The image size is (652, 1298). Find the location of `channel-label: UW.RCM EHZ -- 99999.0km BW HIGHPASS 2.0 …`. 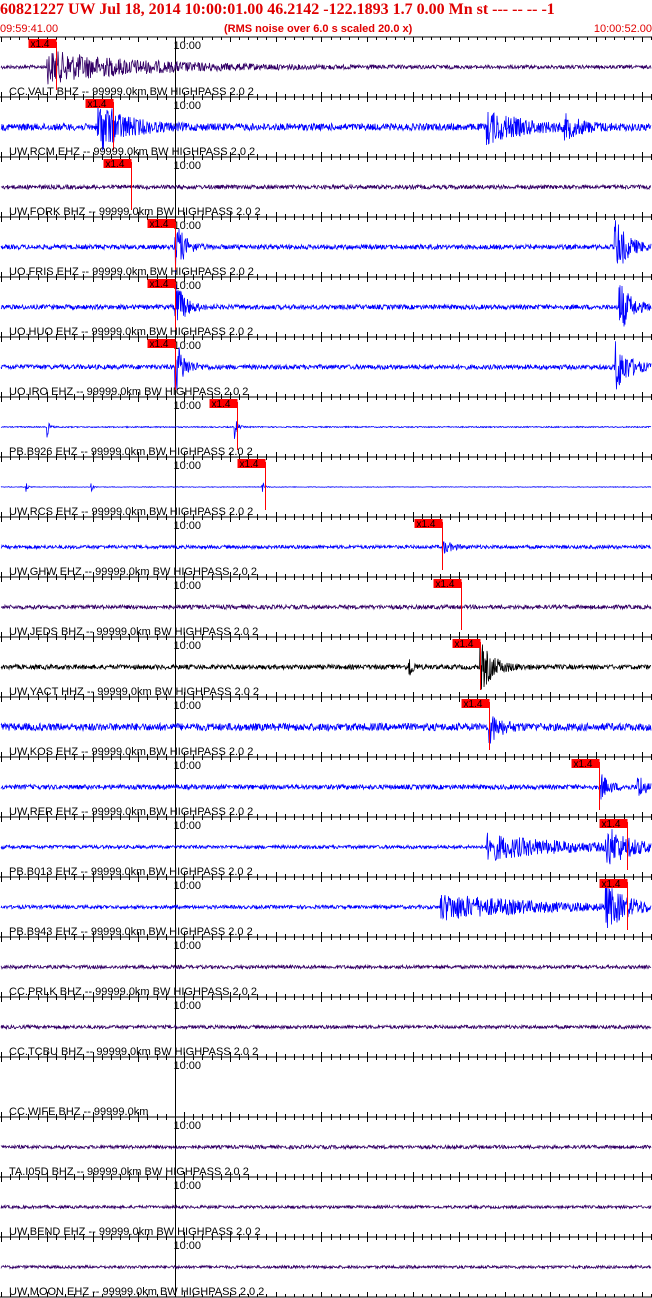

channel-label: UW.RCM EHZ -- 99999.0km BW HIGHPASS 2.0 … is located at coordinates (132, 152).